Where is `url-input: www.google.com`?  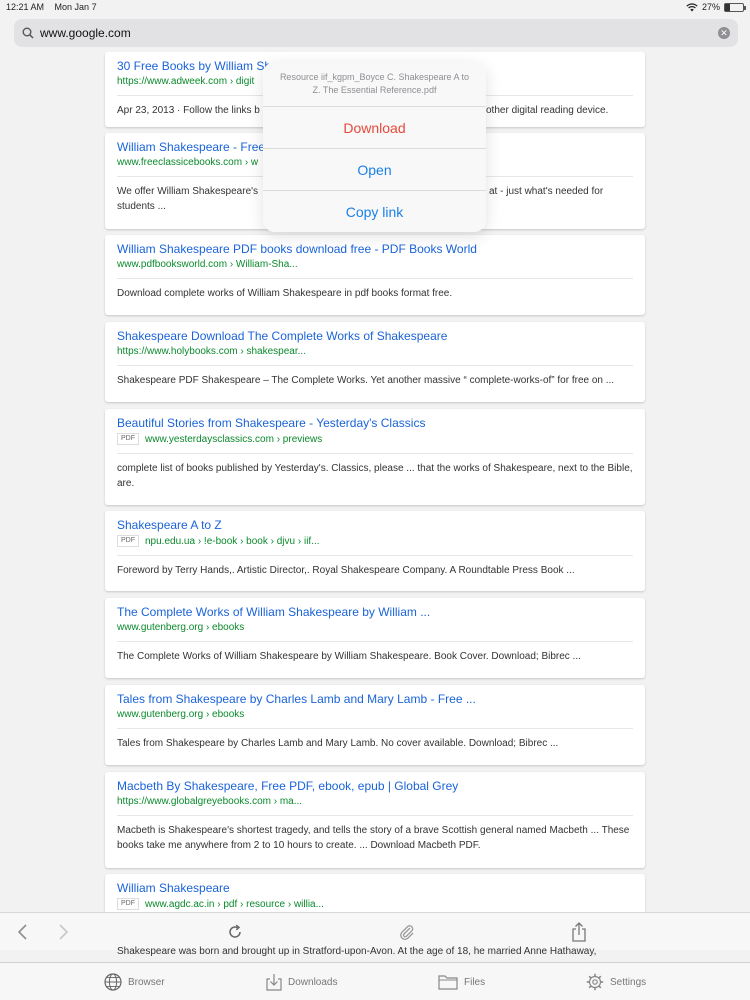
url-input: www.google.com is located at coordinates (379, 33).